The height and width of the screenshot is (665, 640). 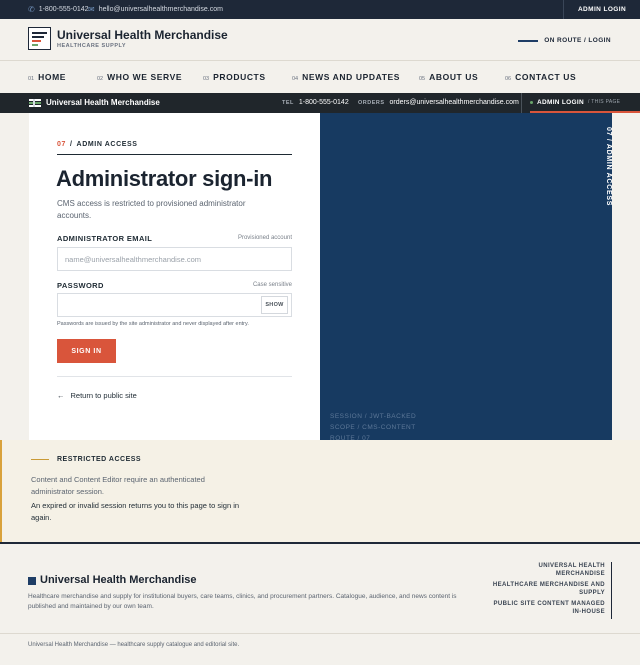 I want to click on meta-session: SESSION / JWT-BACKED, so click(x=373, y=416).